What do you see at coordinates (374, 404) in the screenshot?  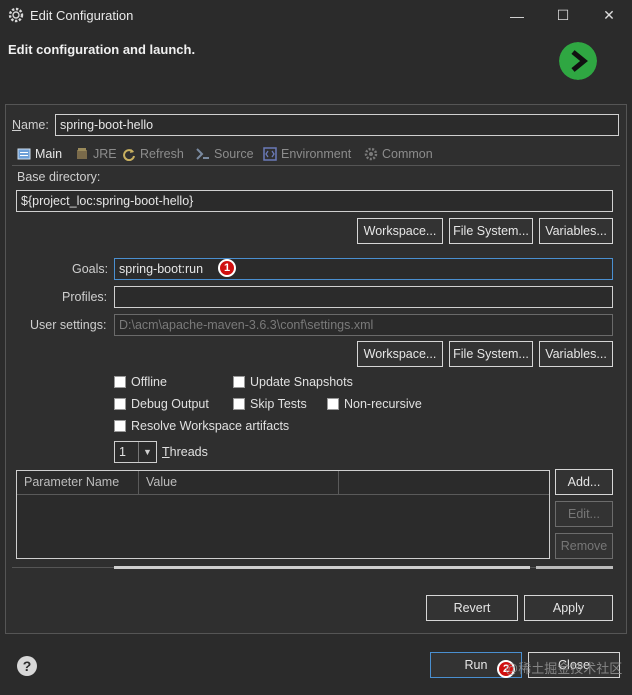 I see `non-recursive-checkbox: Non-recursive` at bounding box center [374, 404].